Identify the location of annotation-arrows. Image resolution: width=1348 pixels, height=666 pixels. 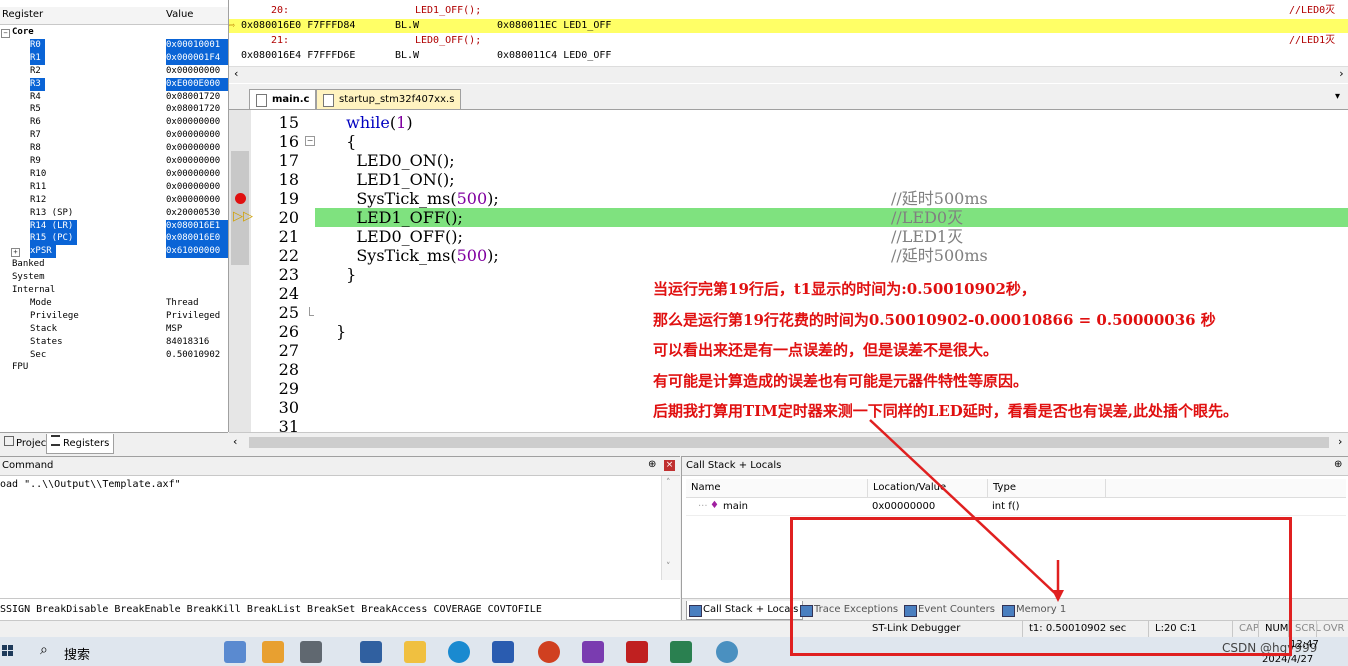
(966, 510).